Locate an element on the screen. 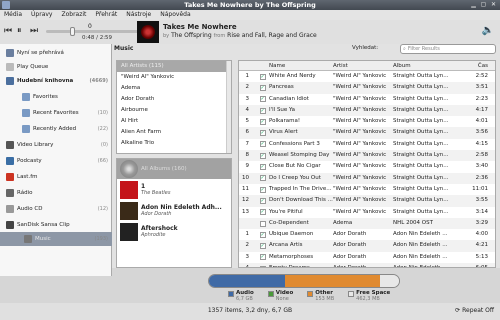 The width and height of the screenshot is (500, 320). artist-list-item: "Weird Al" Yankovic is located at coordinates (174, 77).